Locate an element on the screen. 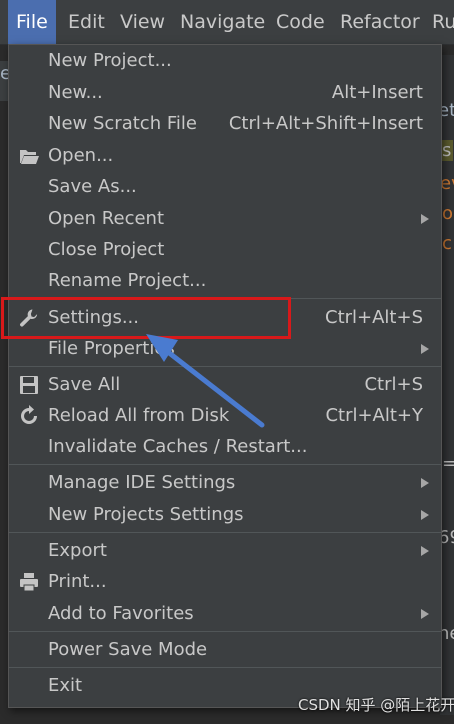  menu-navigate: Navigate is located at coordinates (222, 22).